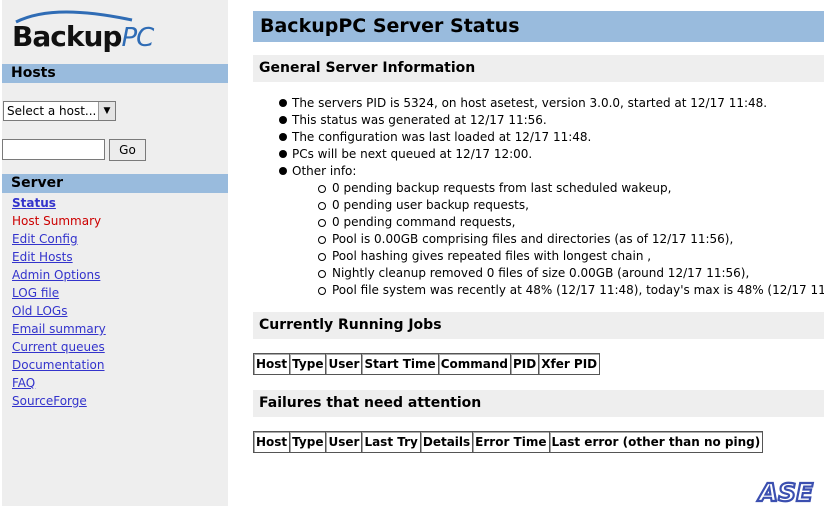  I want to click on nav-item-host-summary: Host Summary, so click(59, 223).